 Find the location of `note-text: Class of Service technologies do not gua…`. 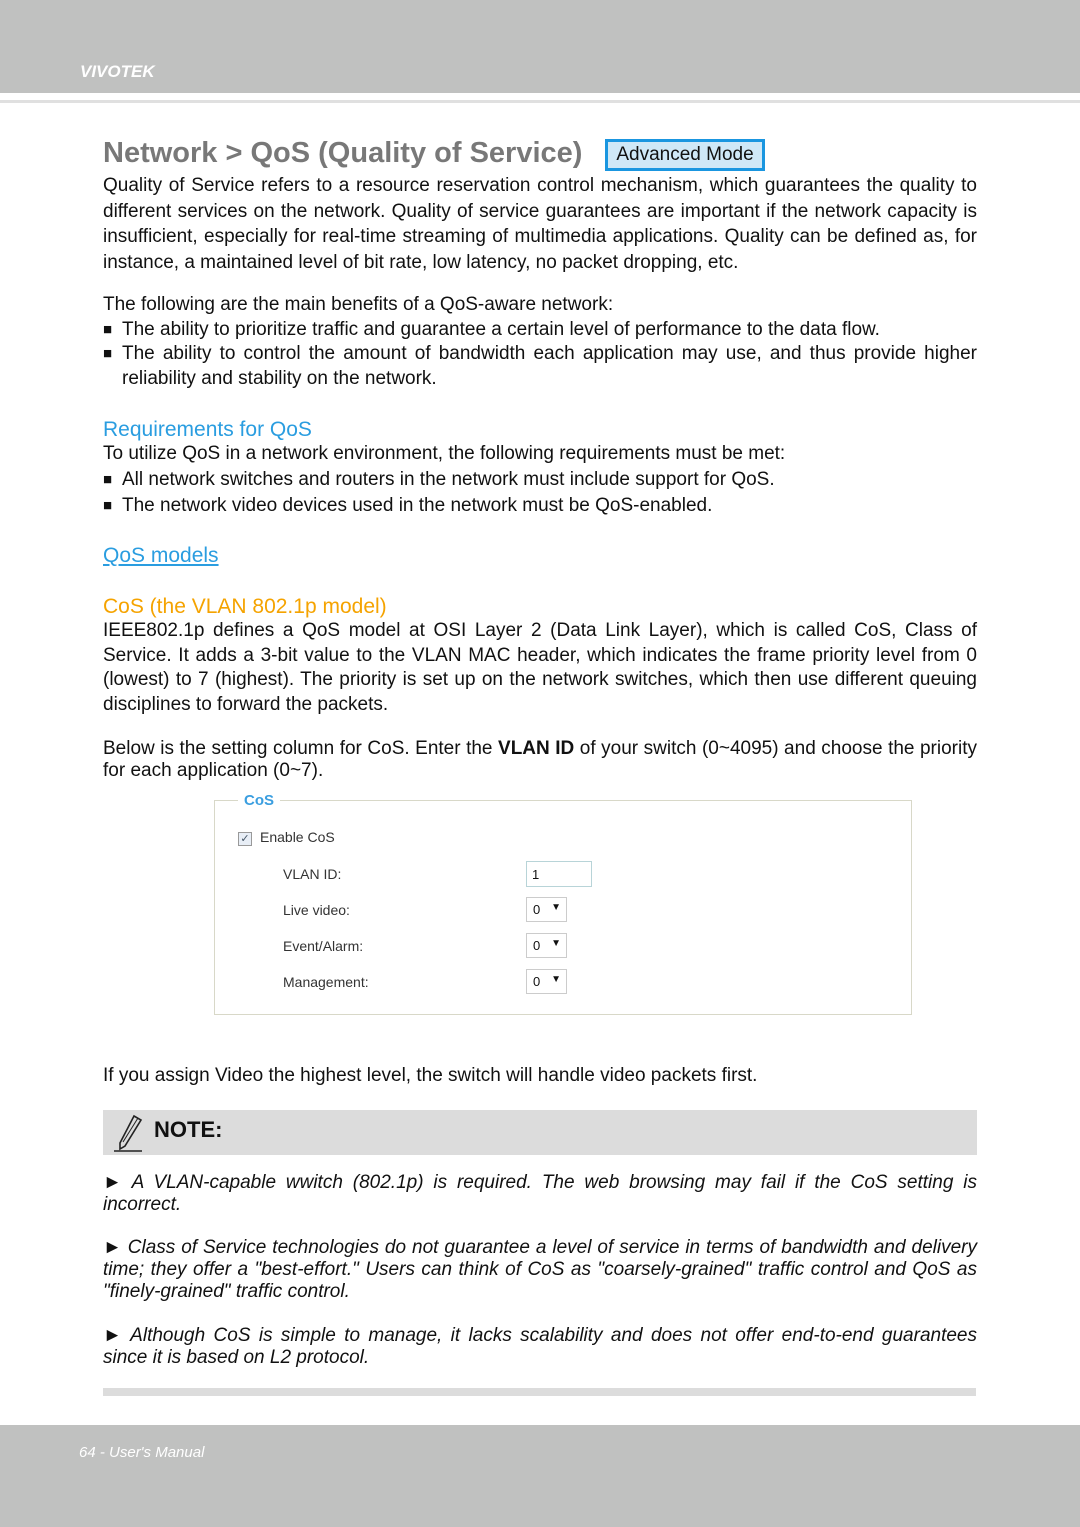

note-text: Class of Service technologies do not gua… is located at coordinates (540, 1269).